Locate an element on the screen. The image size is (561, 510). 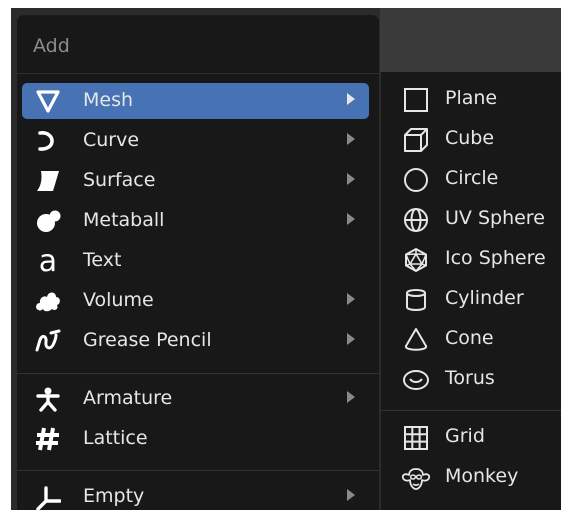
menu-item-empty: Empty is located at coordinates (195, 494).